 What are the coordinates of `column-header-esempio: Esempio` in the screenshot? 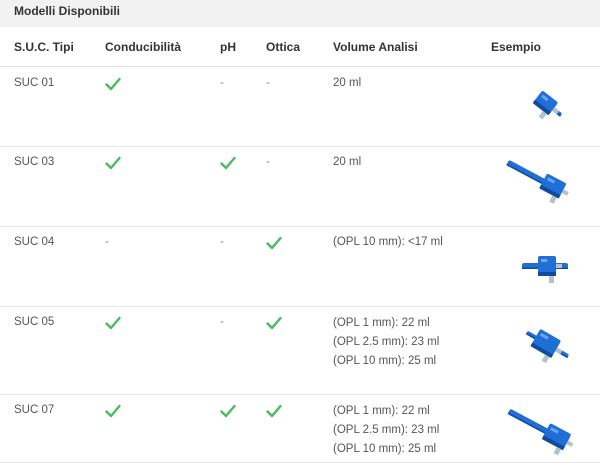 It's located at (516, 47).